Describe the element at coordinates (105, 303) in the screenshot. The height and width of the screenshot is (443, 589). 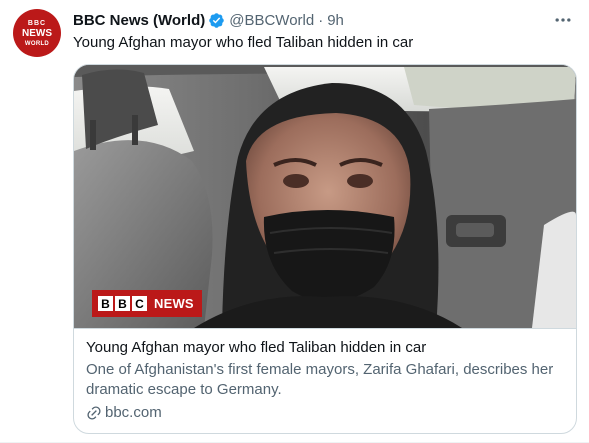
I see `badge-letter-b1: B` at that location.